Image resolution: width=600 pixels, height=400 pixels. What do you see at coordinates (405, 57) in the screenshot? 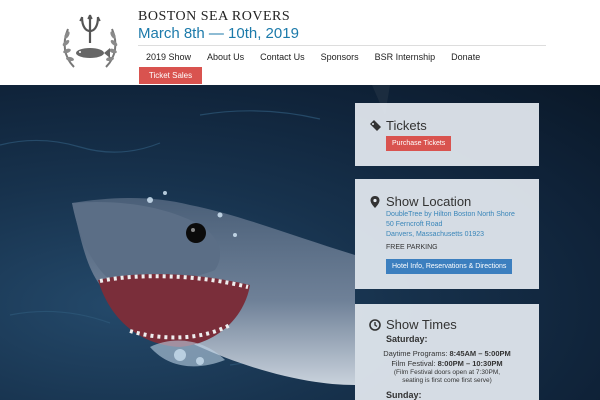
I see `nav-item-bsr-internship: BSR Internship` at bounding box center [405, 57].